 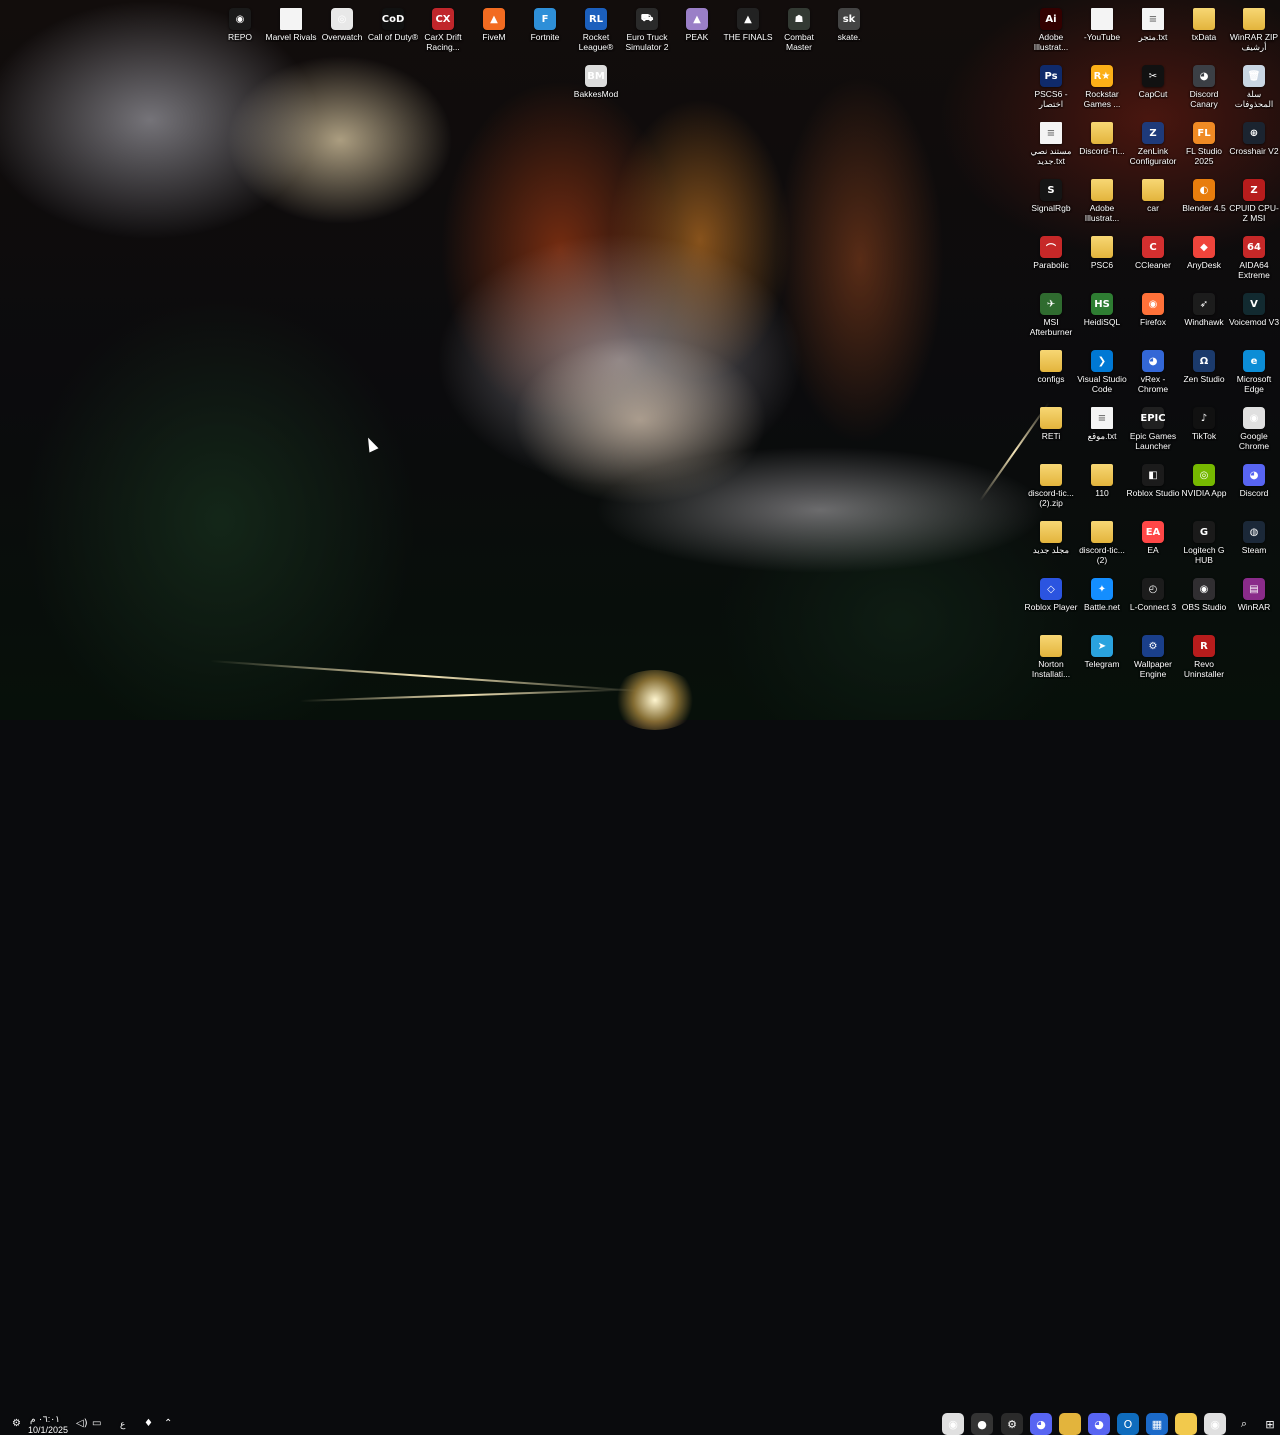 What do you see at coordinates (1253, 28) in the screenshot?
I see `desktop-shortcut: WinRAR ZIP أرشيف` at bounding box center [1253, 28].